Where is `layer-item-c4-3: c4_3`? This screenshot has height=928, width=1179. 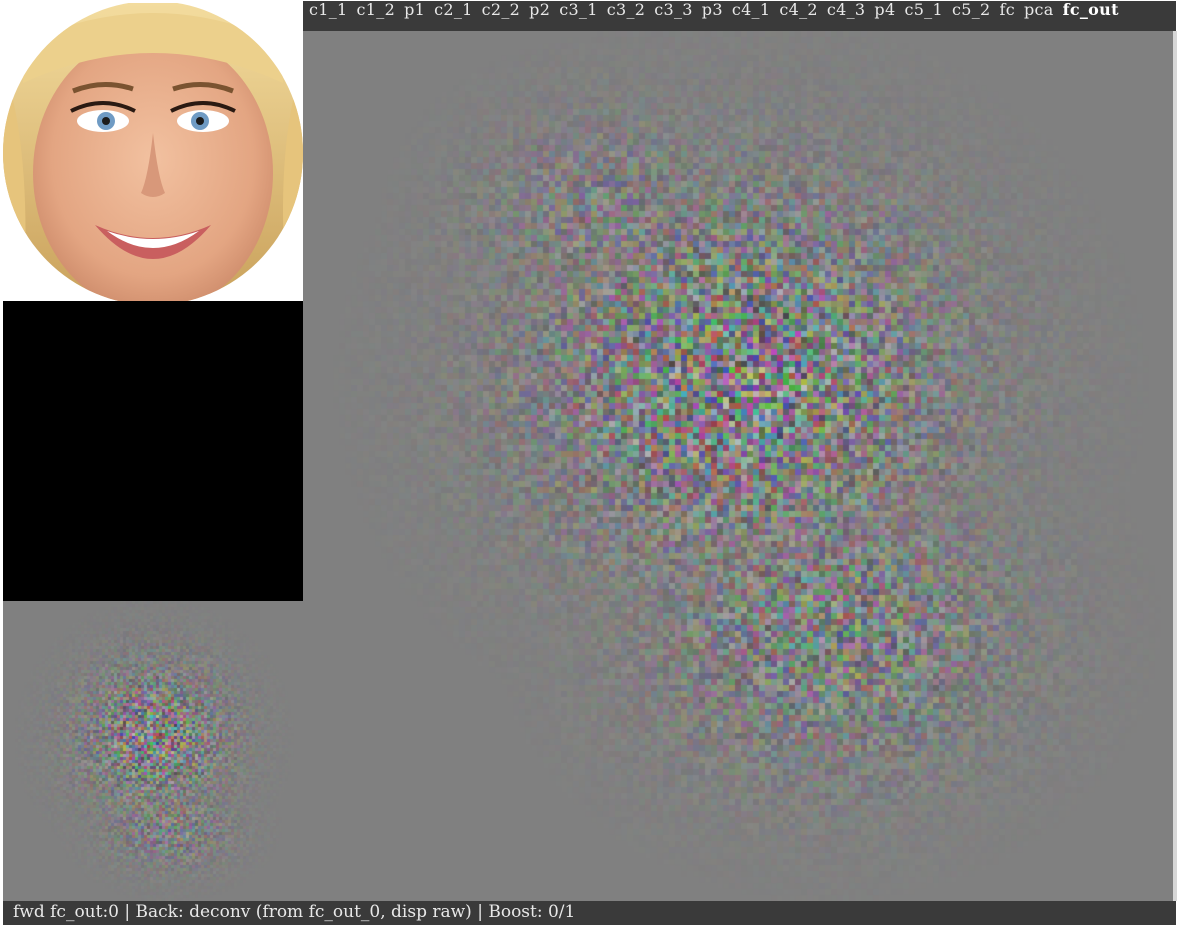
layer-item-c4-3: c4_3 is located at coordinates (846, 10).